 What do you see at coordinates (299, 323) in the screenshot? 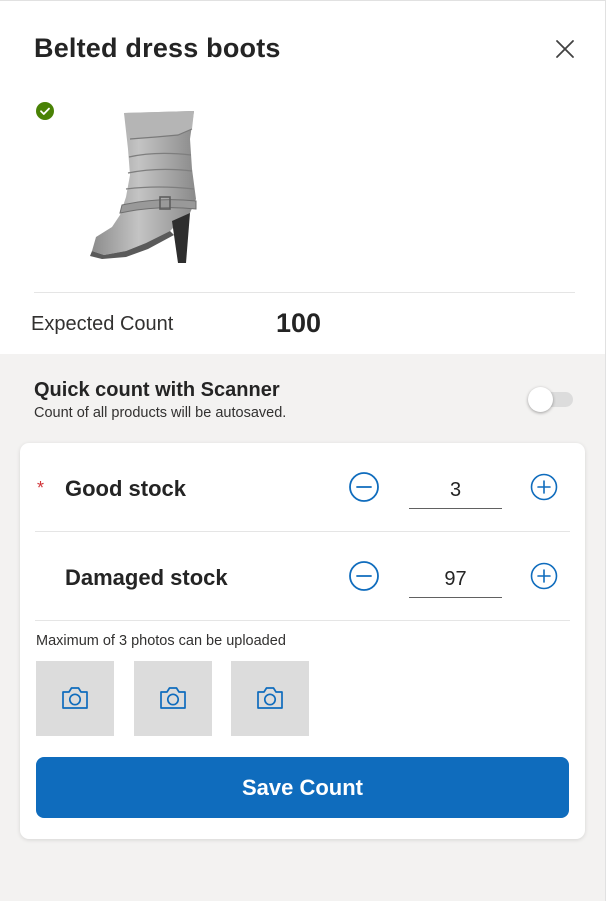
I see `expected-count-value: 100` at bounding box center [299, 323].